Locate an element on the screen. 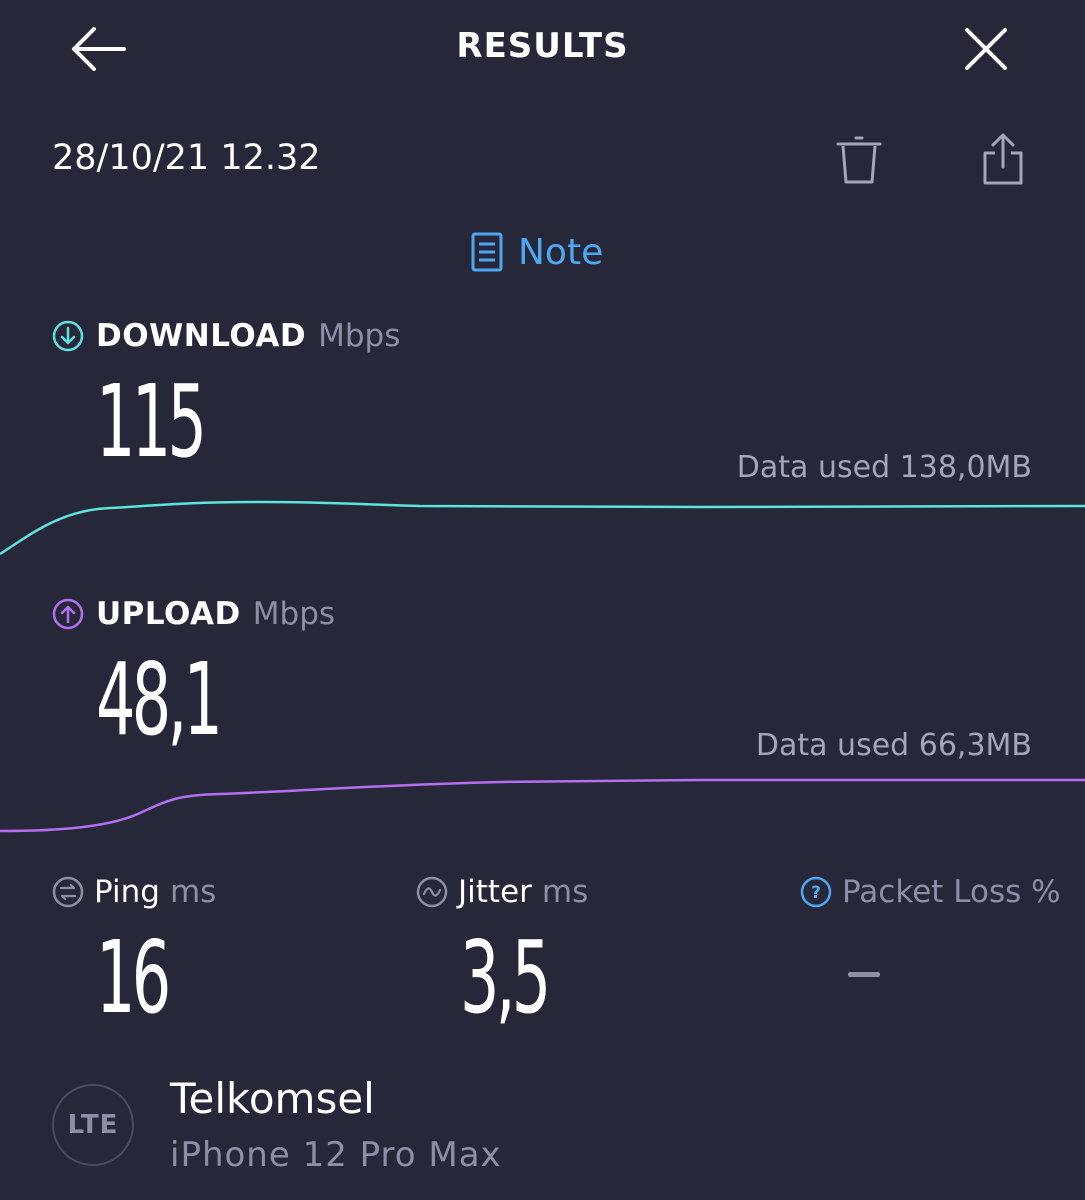  packet-loss-header: ? Packet Loss % is located at coordinates (930, 892).